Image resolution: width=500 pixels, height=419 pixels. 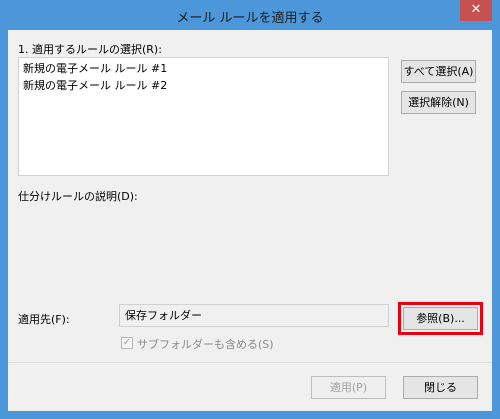 I want to click on close-button: 閉じる, so click(x=440, y=387).